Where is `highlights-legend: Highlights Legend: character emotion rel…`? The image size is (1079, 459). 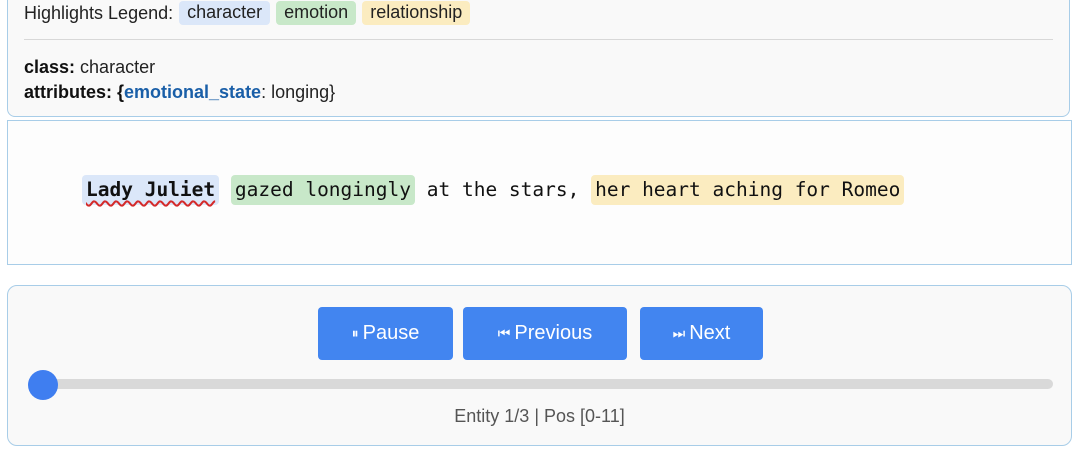
highlights-legend: Highlights Legend: character emotion rel… is located at coordinates (247, 13).